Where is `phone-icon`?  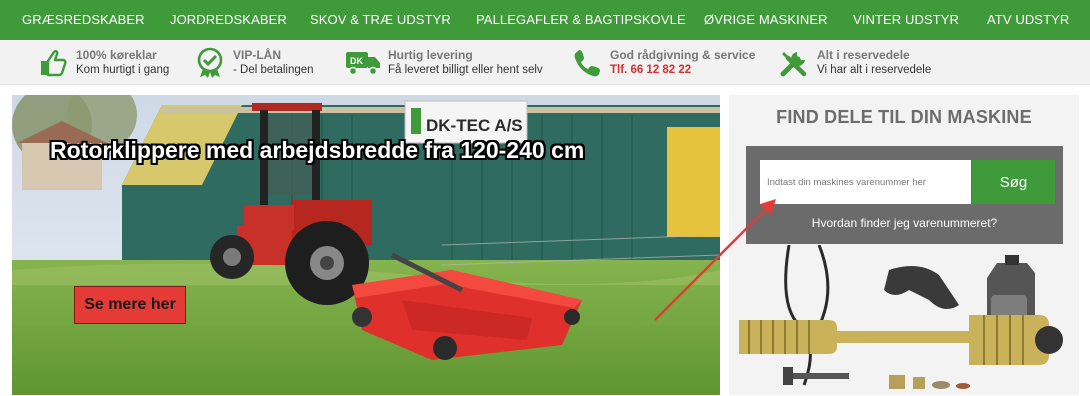 phone-icon is located at coordinates (587, 63).